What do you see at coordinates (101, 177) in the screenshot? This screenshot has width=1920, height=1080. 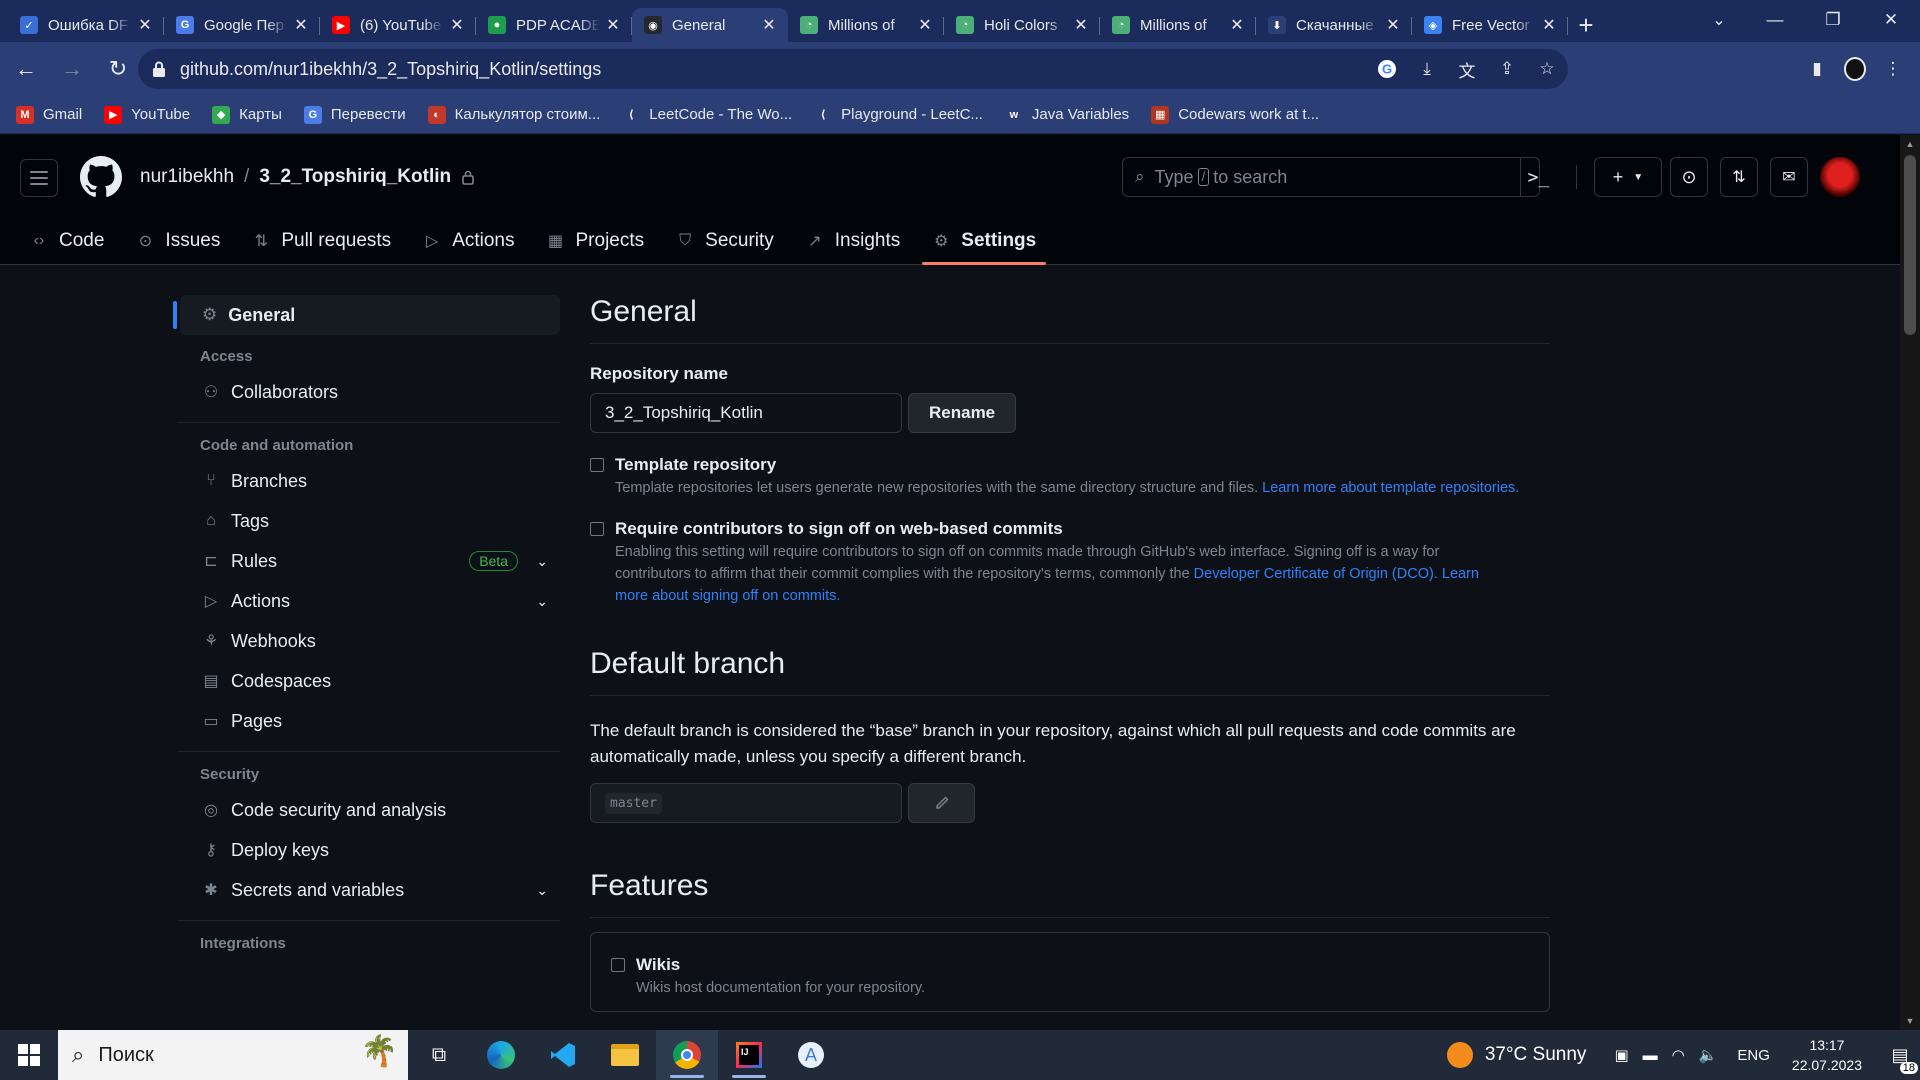 I see `github-logo-icon` at bounding box center [101, 177].